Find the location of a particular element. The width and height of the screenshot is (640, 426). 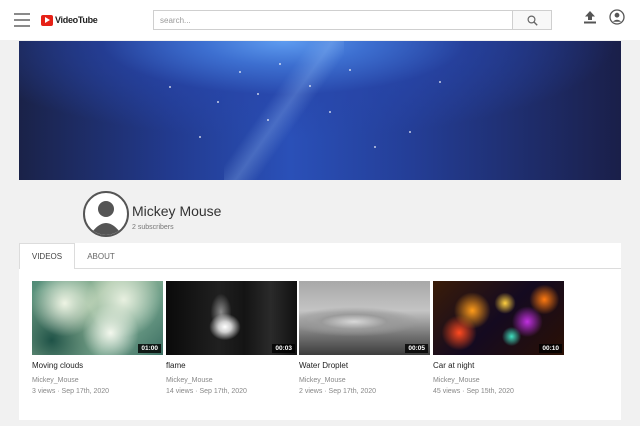

search-input is located at coordinates (333, 20).